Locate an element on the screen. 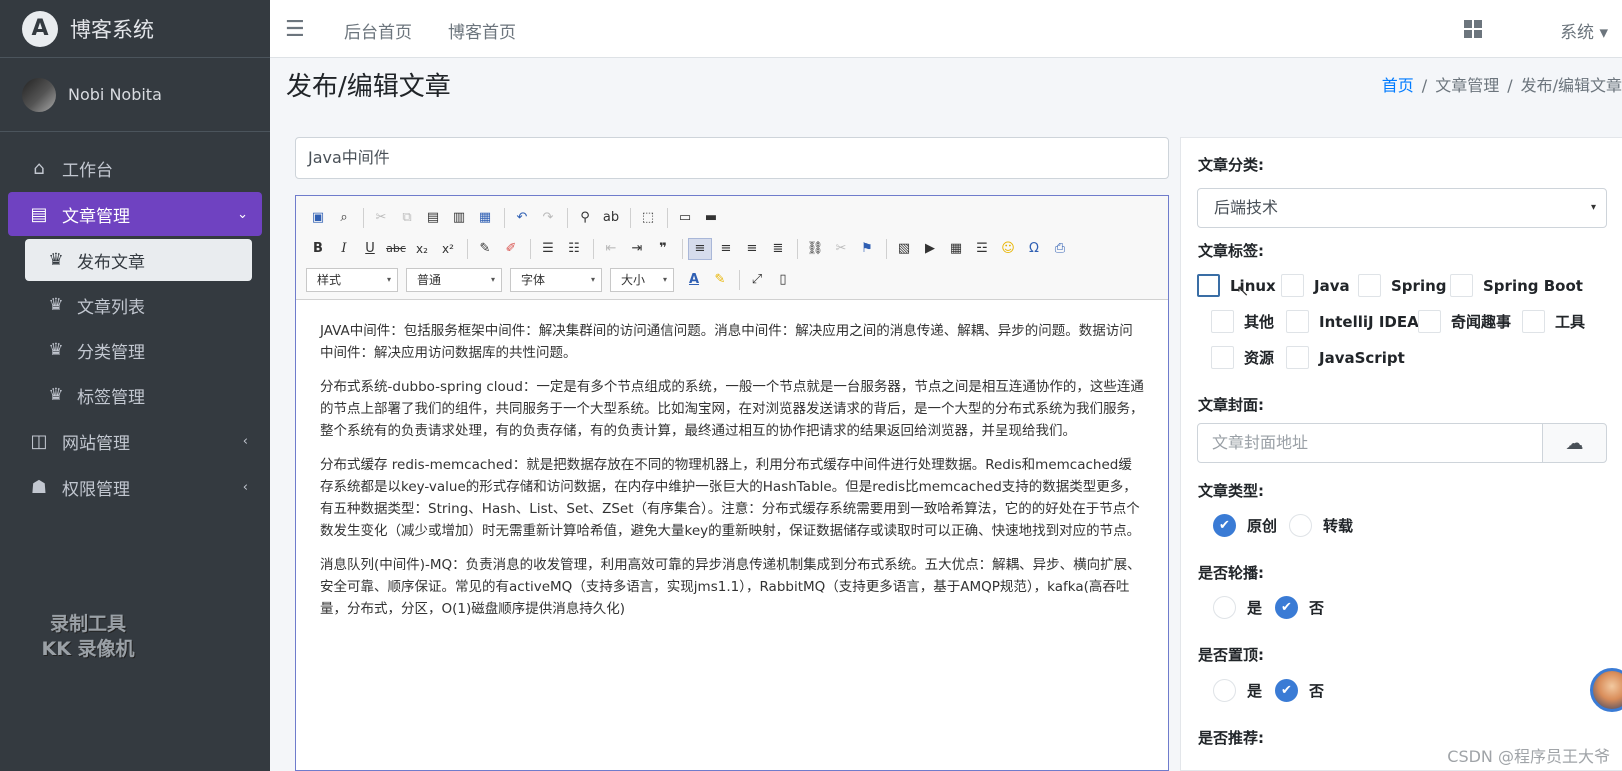  article-title-input: Java中间件 is located at coordinates (732, 158).